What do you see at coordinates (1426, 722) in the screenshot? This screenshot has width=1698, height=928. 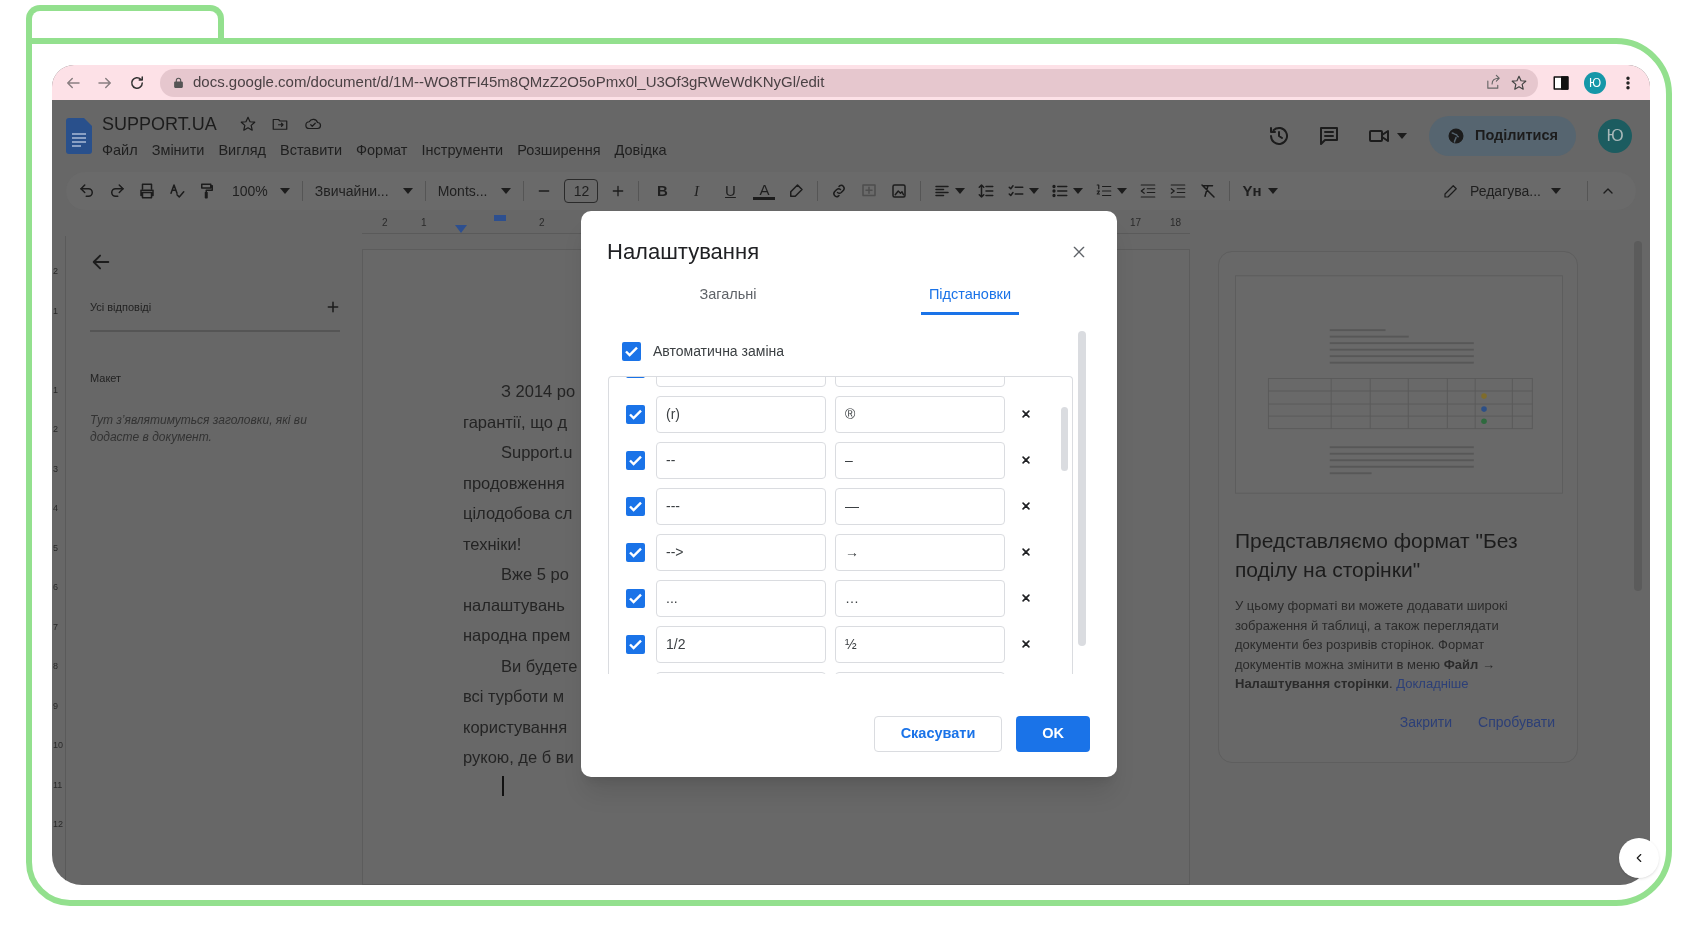 I see `promo-action-link: Закрити` at bounding box center [1426, 722].